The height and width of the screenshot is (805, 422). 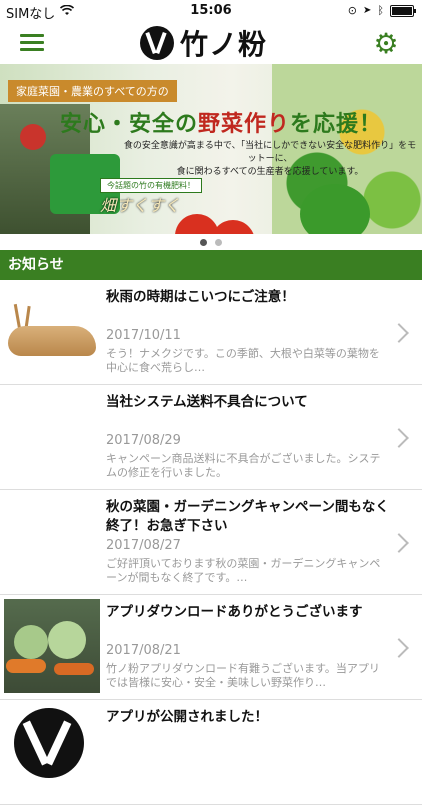 I want to click on news-date: 2017/10/11, so click(x=143, y=335).